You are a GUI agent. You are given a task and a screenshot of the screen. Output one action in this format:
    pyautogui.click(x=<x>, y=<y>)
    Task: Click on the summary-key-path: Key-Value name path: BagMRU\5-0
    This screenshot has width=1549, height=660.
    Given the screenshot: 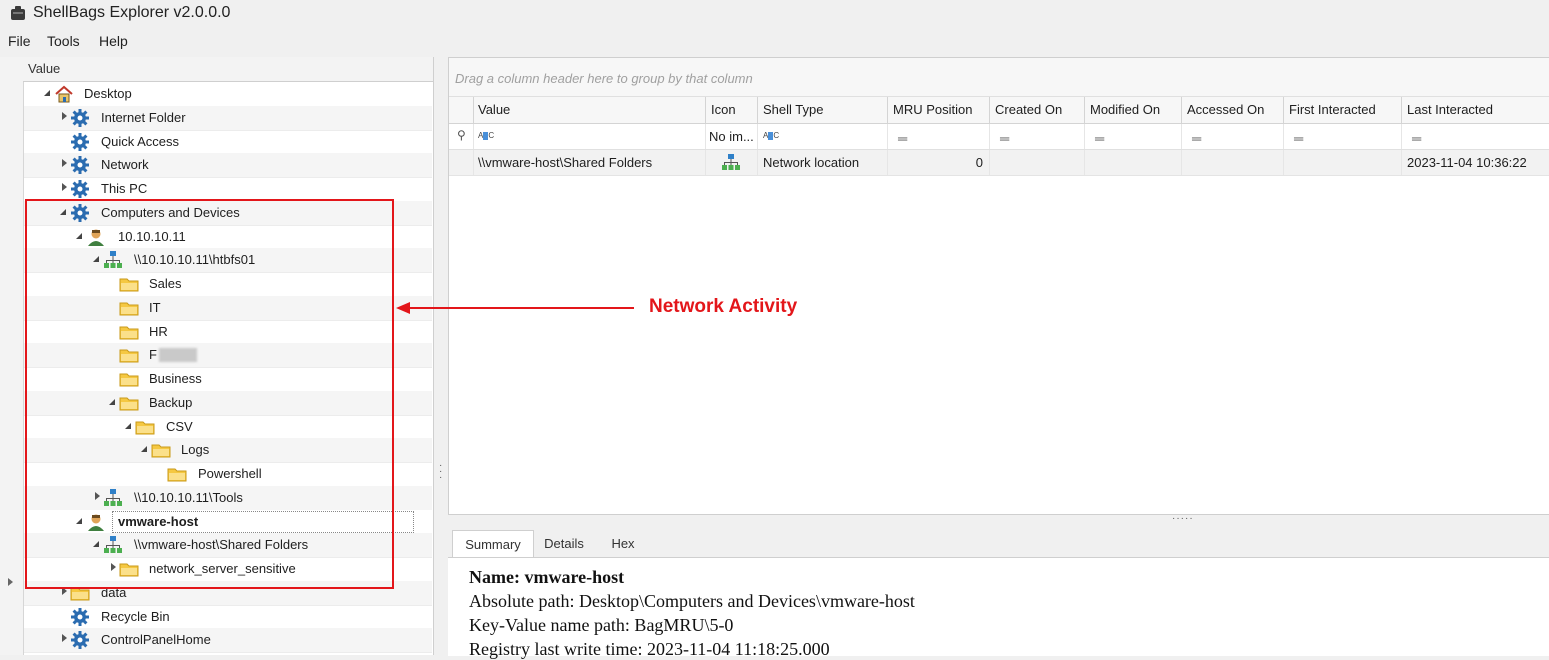 What is the action you would take?
    pyautogui.click(x=601, y=625)
    